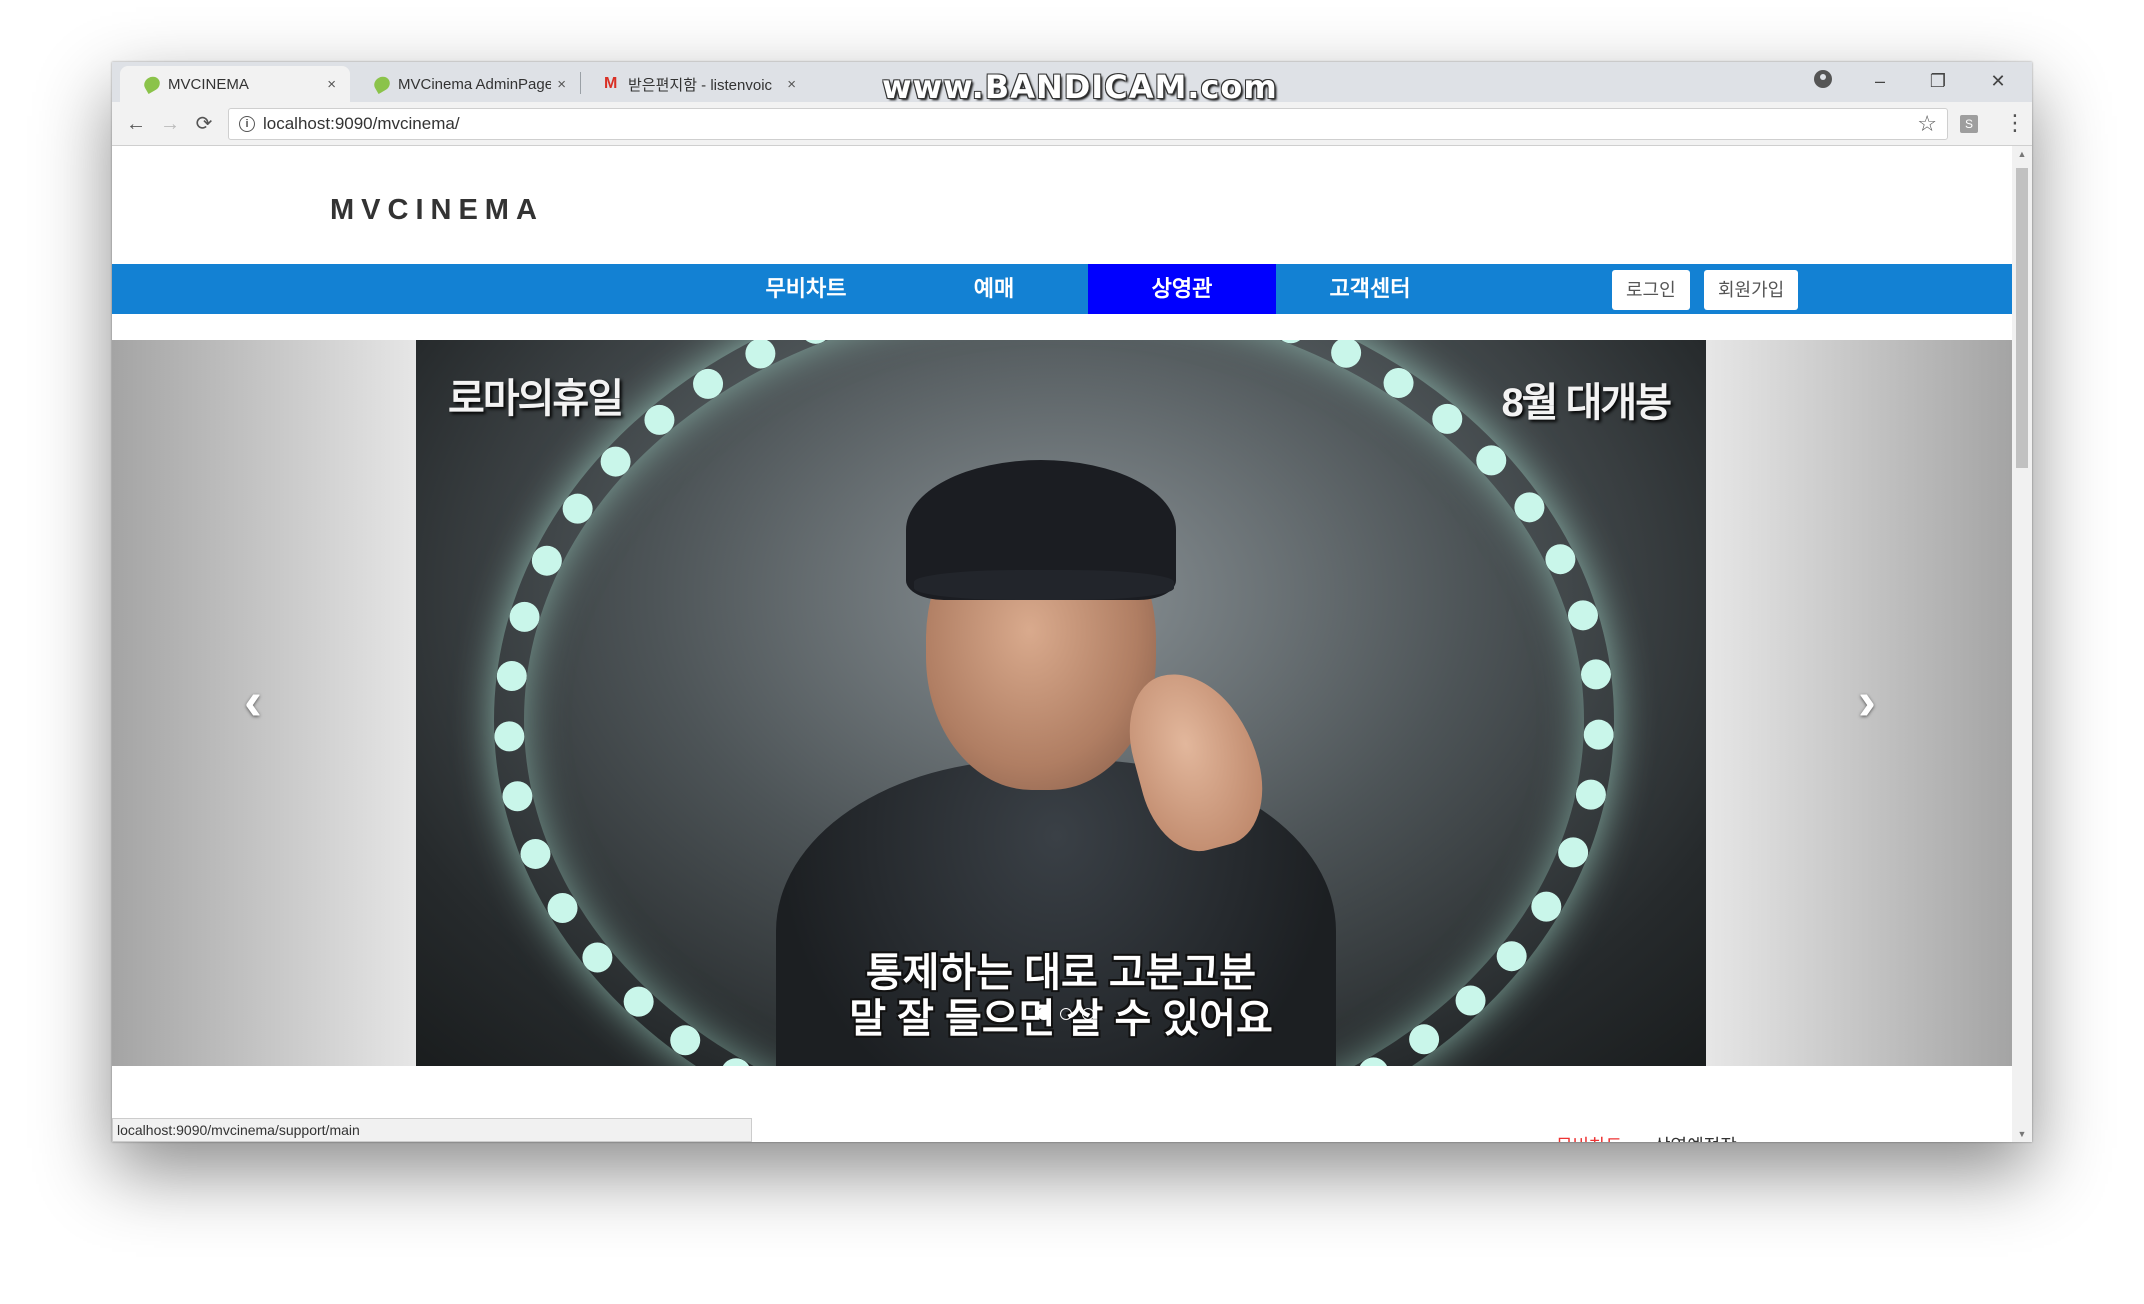 This screenshot has height=1304, width=2144. What do you see at coordinates (1867, 701) in the screenshot?
I see `next-arrow-icon: ›` at bounding box center [1867, 701].